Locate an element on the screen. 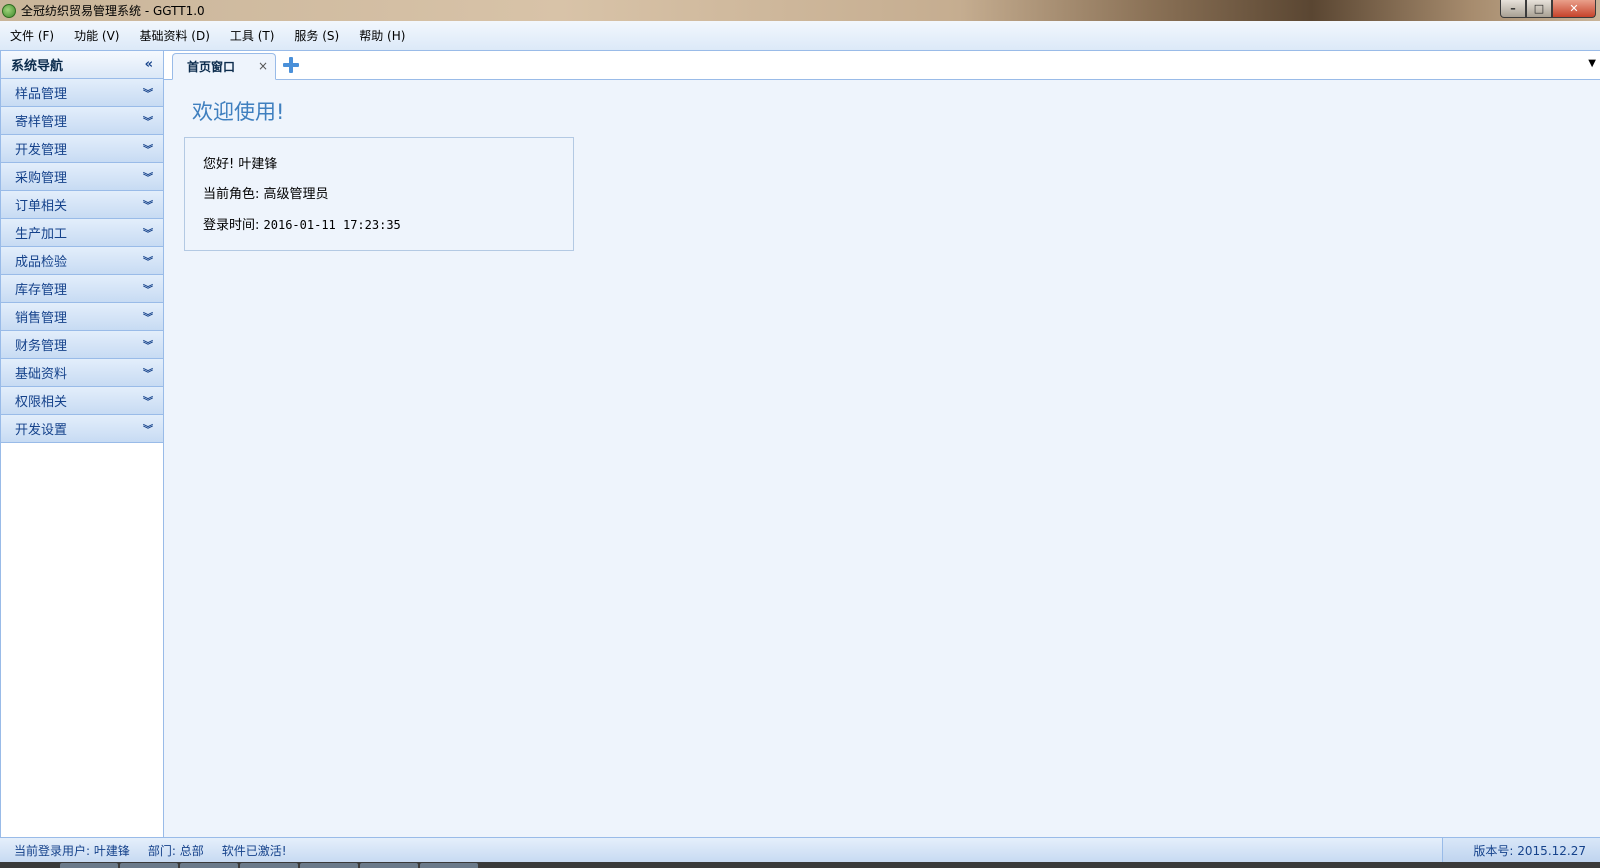 This screenshot has width=1600, height=868. plus-icon is located at coordinates (291, 65).